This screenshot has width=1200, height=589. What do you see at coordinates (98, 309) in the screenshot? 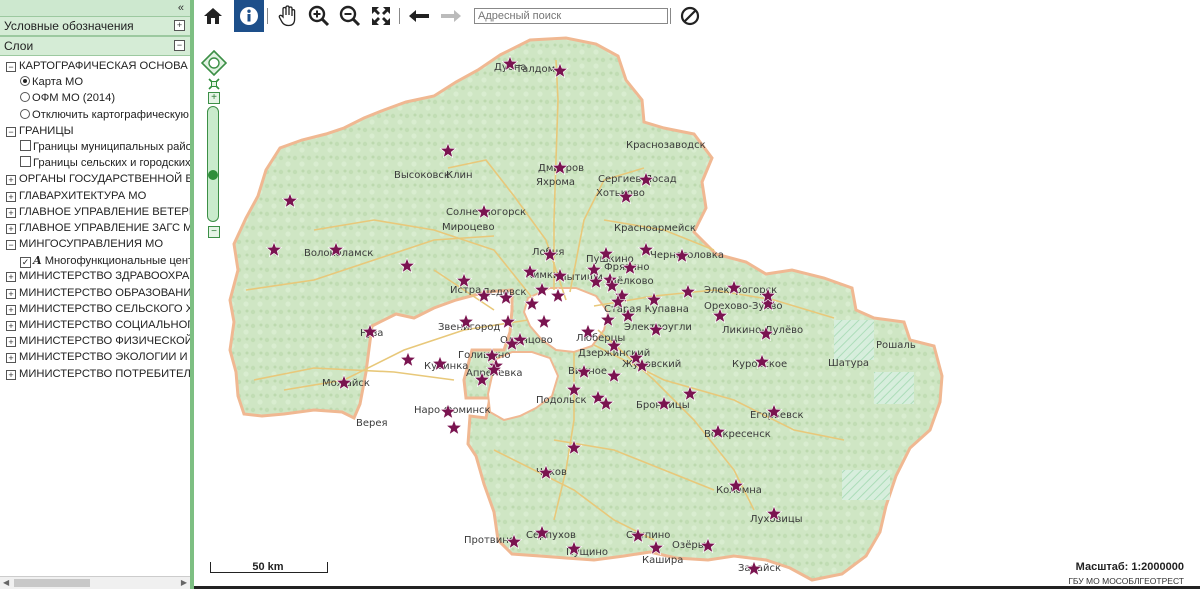
I see `layer-group-row: +МИНИСТЕРСТВО СЕЛЬСКОГО ХОЗЯЙСТВА МО` at bounding box center [98, 309].